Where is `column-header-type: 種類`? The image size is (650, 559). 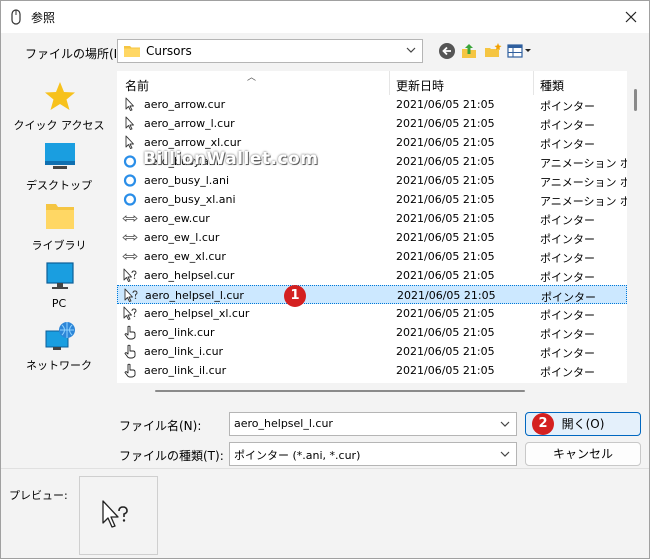 column-header-type: 種類 is located at coordinates (552, 85).